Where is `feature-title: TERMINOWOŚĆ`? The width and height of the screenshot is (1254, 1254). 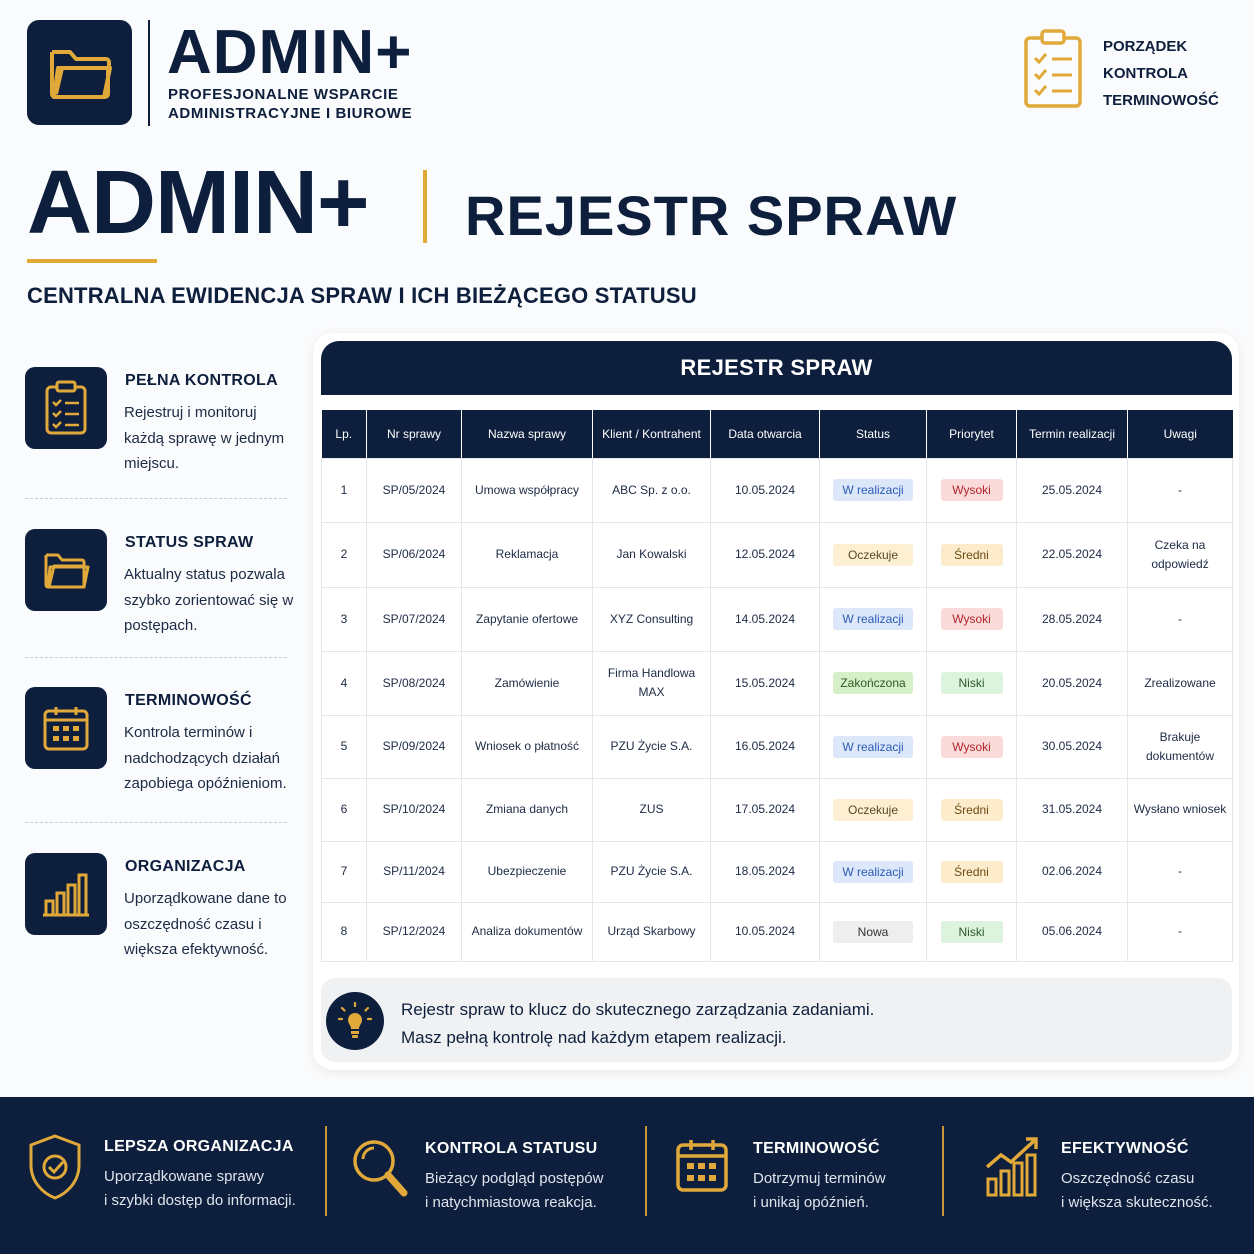 feature-title: TERMINOWOŚĆ is located at coordinates (188, 700).